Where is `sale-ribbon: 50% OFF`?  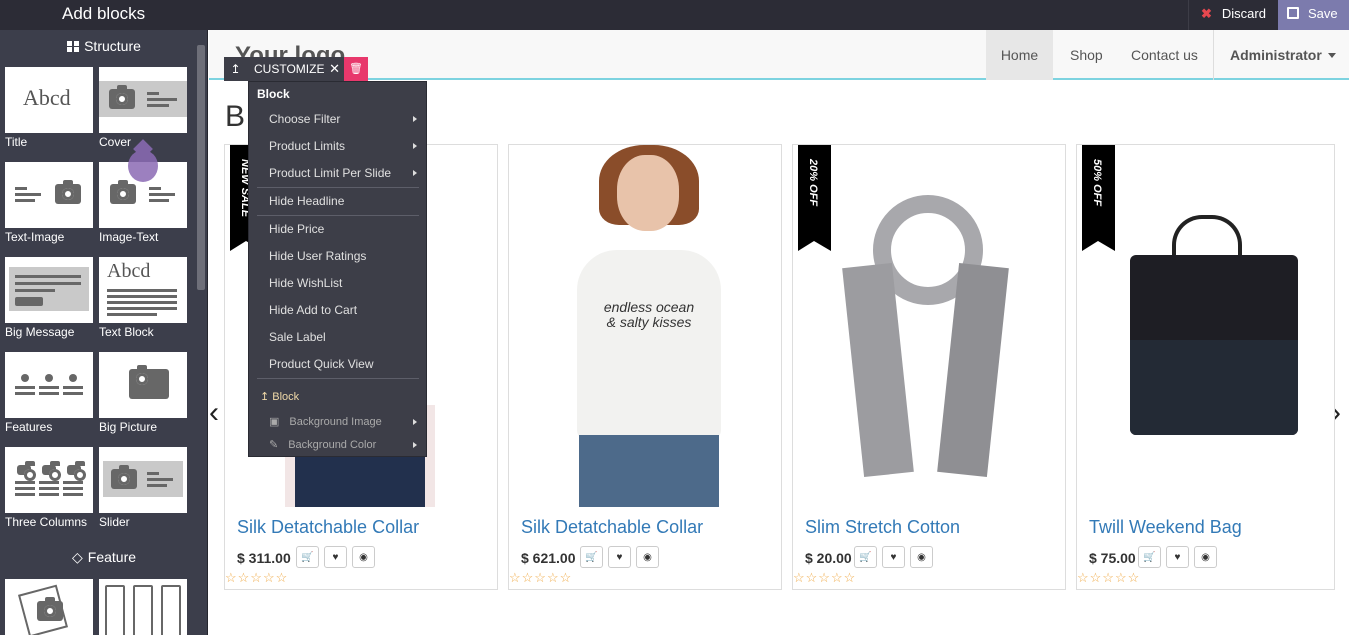
sale-ribbon: 50% OFF is located at coordinates (1098, 198).